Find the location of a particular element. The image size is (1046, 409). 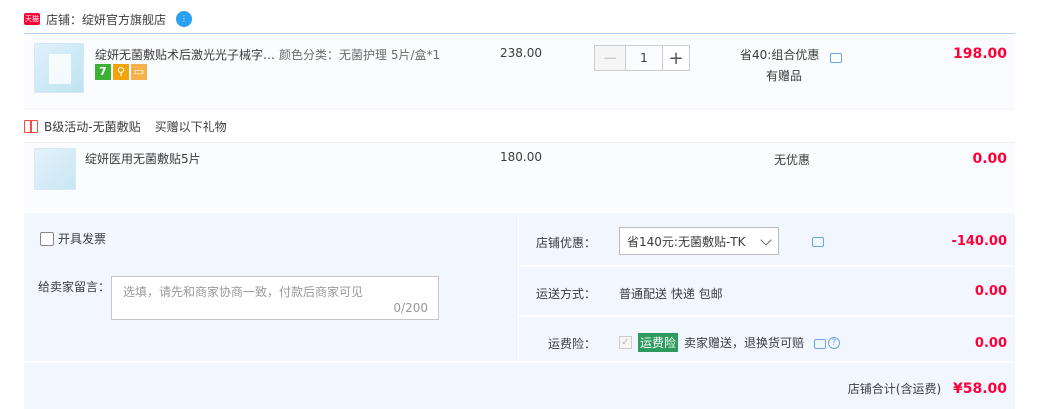

invoice-option: 开具发票 is located at coordinates (73, 238).